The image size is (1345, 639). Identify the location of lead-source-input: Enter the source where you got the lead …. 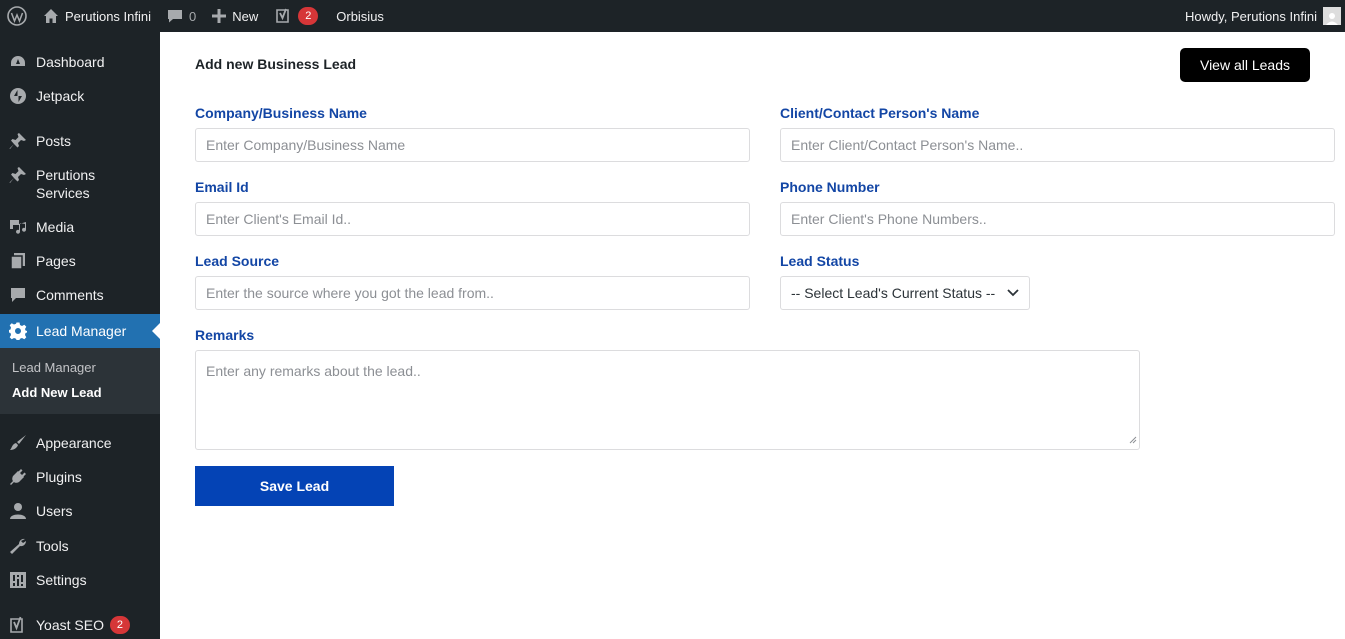
(472, 293).